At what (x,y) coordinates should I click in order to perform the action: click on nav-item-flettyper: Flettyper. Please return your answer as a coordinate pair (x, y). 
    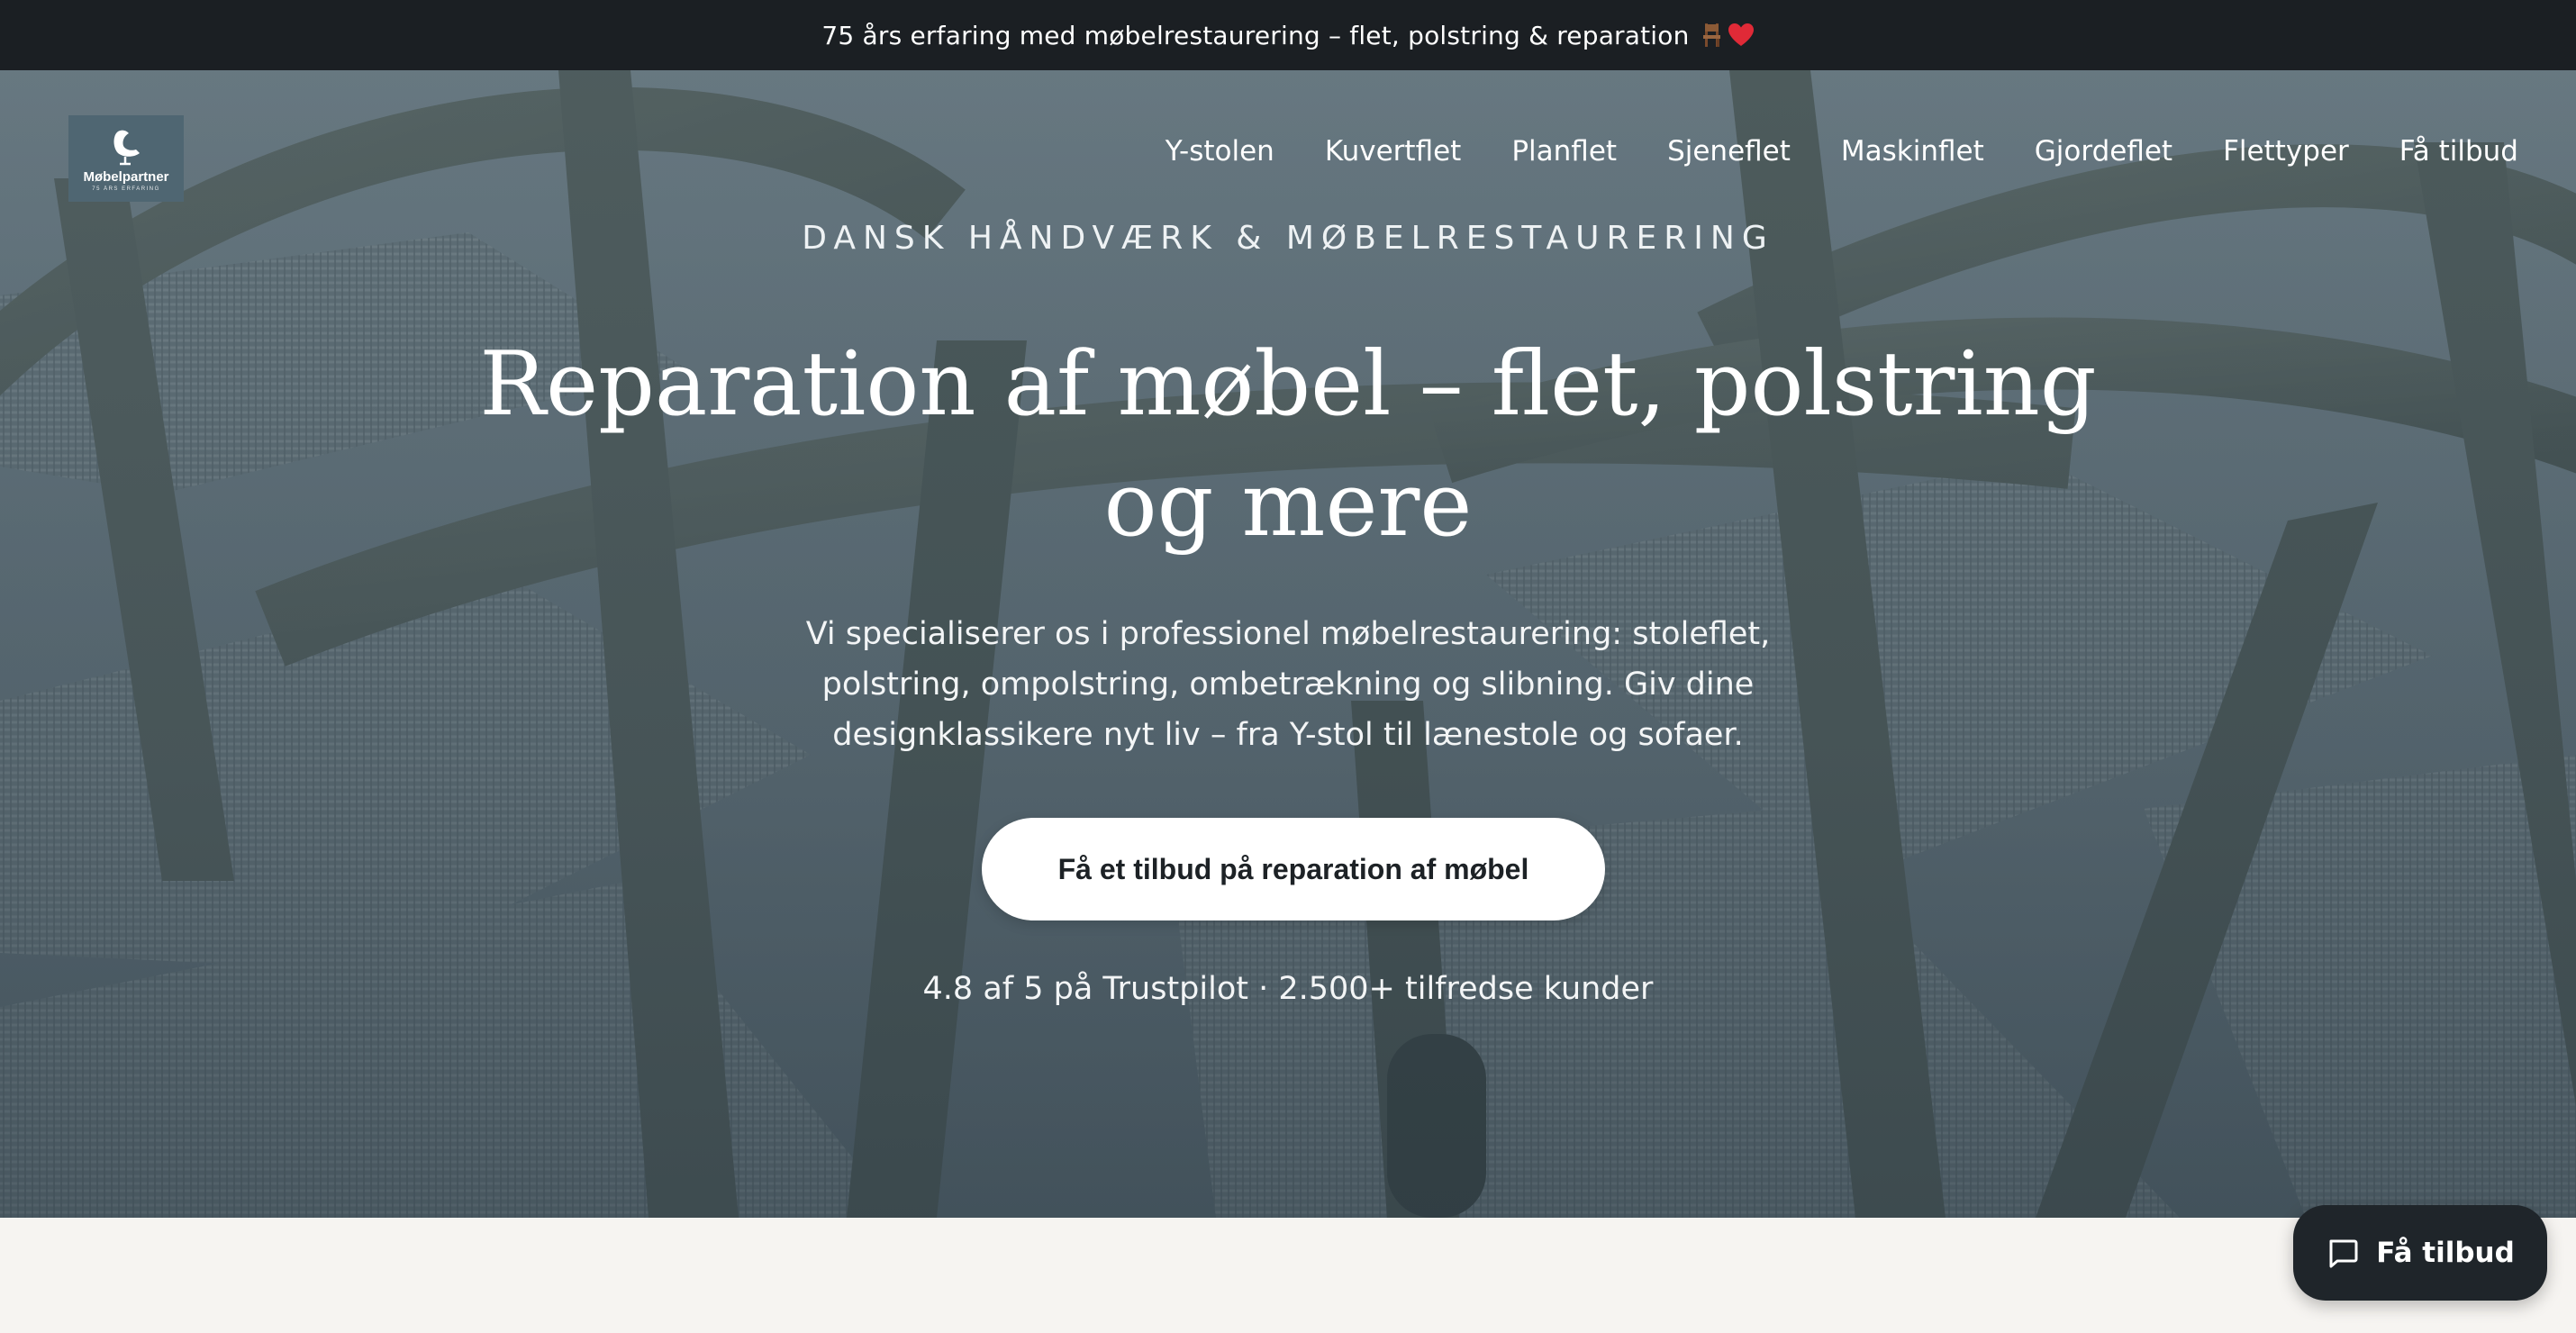
    Looking at the image, I should click on (2286, 151).